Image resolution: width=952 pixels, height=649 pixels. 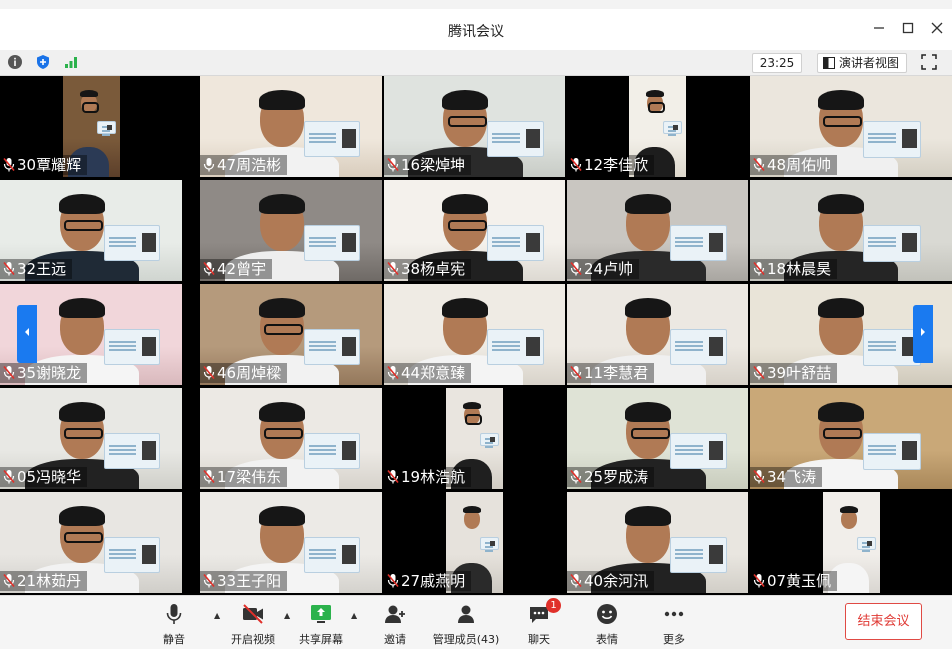 I want to click on participant-tile: 18林晨昊, so click(x=851, y=230).